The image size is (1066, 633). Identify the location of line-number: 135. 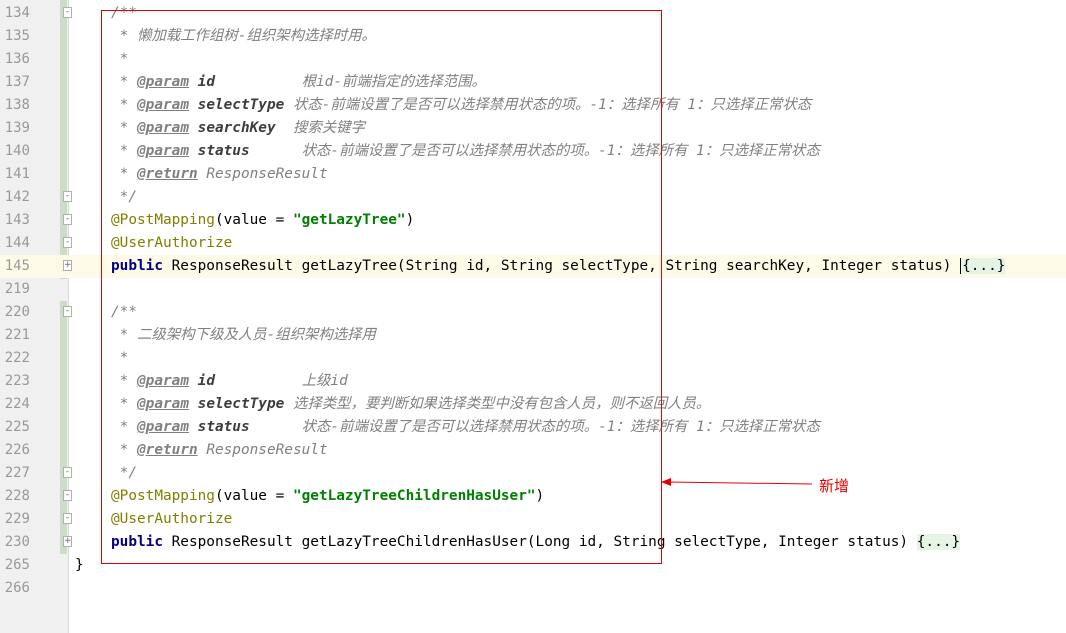
(17, 36).